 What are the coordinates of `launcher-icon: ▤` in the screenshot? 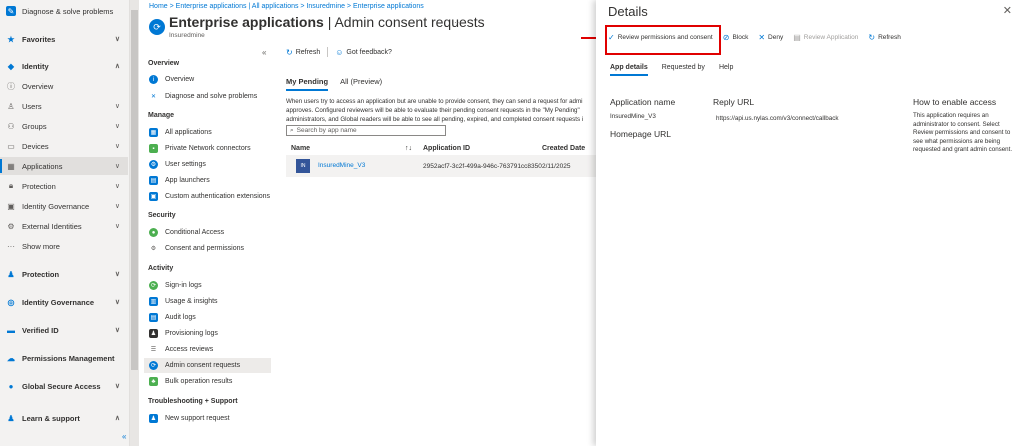 It's located at (153, 180).